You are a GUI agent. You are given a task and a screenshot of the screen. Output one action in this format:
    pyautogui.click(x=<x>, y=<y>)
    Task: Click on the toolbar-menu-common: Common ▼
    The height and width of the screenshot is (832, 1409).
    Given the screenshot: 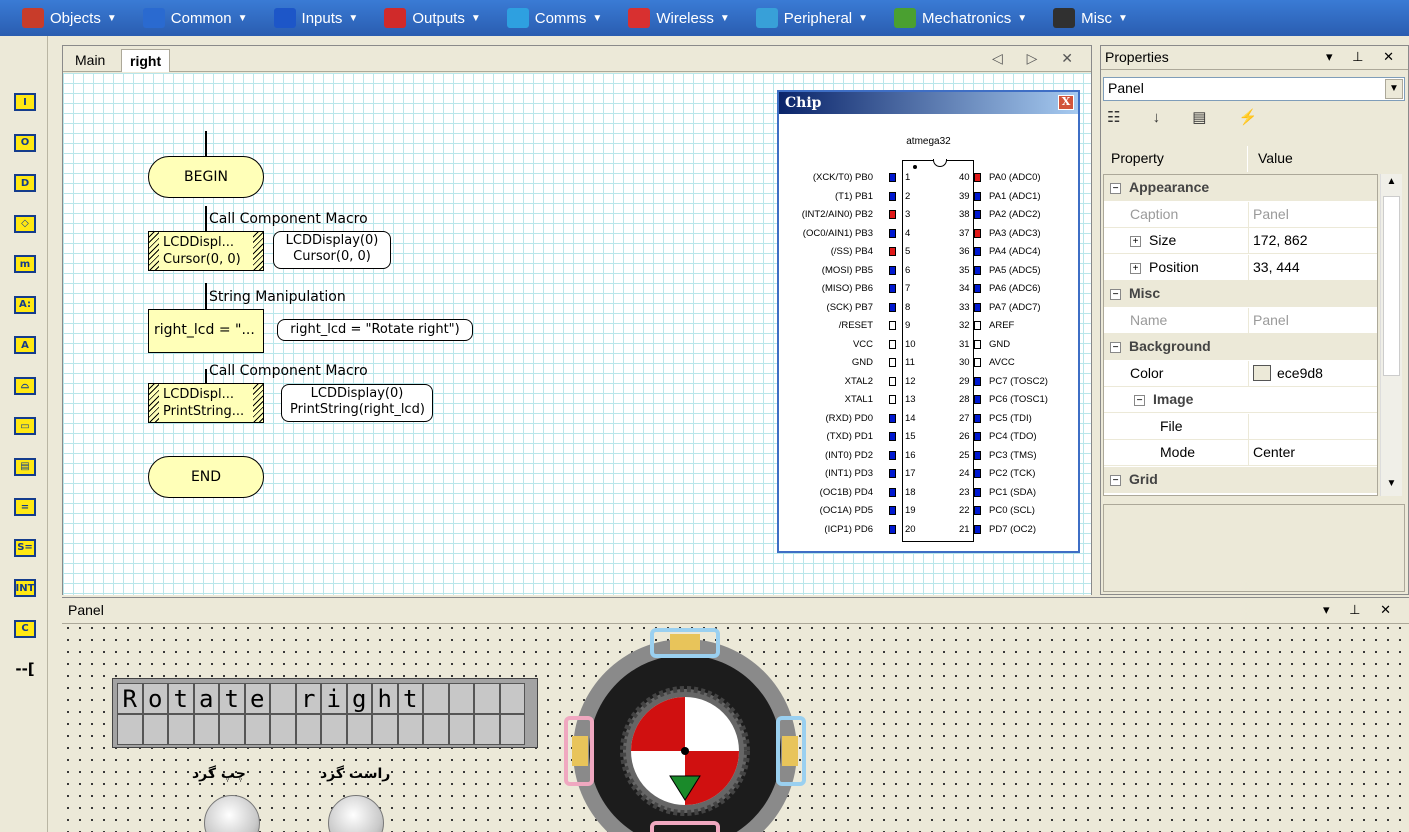 What is the action you would take?
    pyautogui.click(x=195, y=18)
    